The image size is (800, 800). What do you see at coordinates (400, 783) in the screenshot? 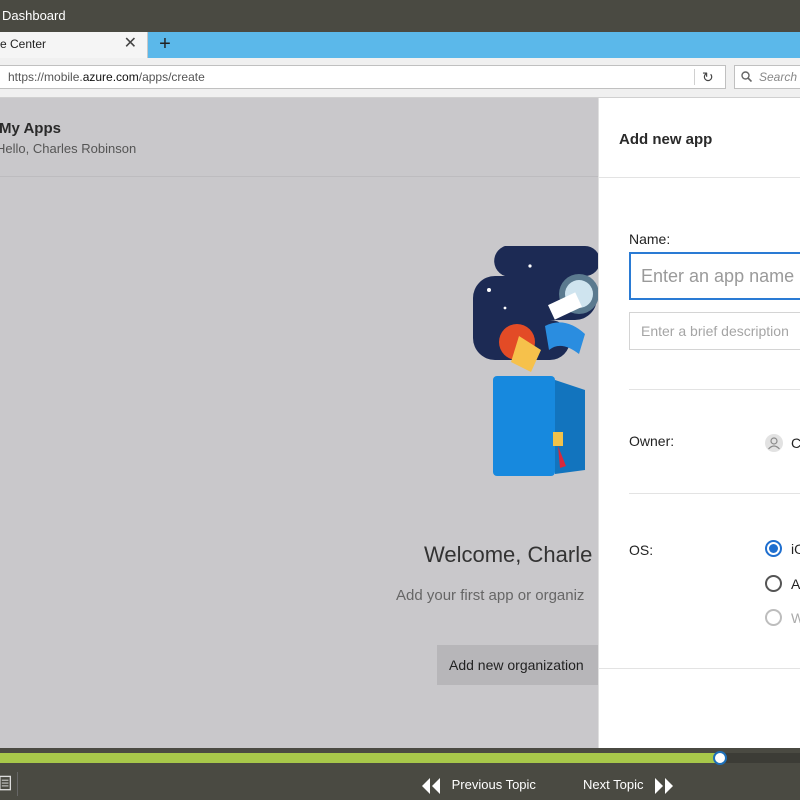
I see `player-footer: Previous Topic Next Topic` at bounding box center [400, 783].